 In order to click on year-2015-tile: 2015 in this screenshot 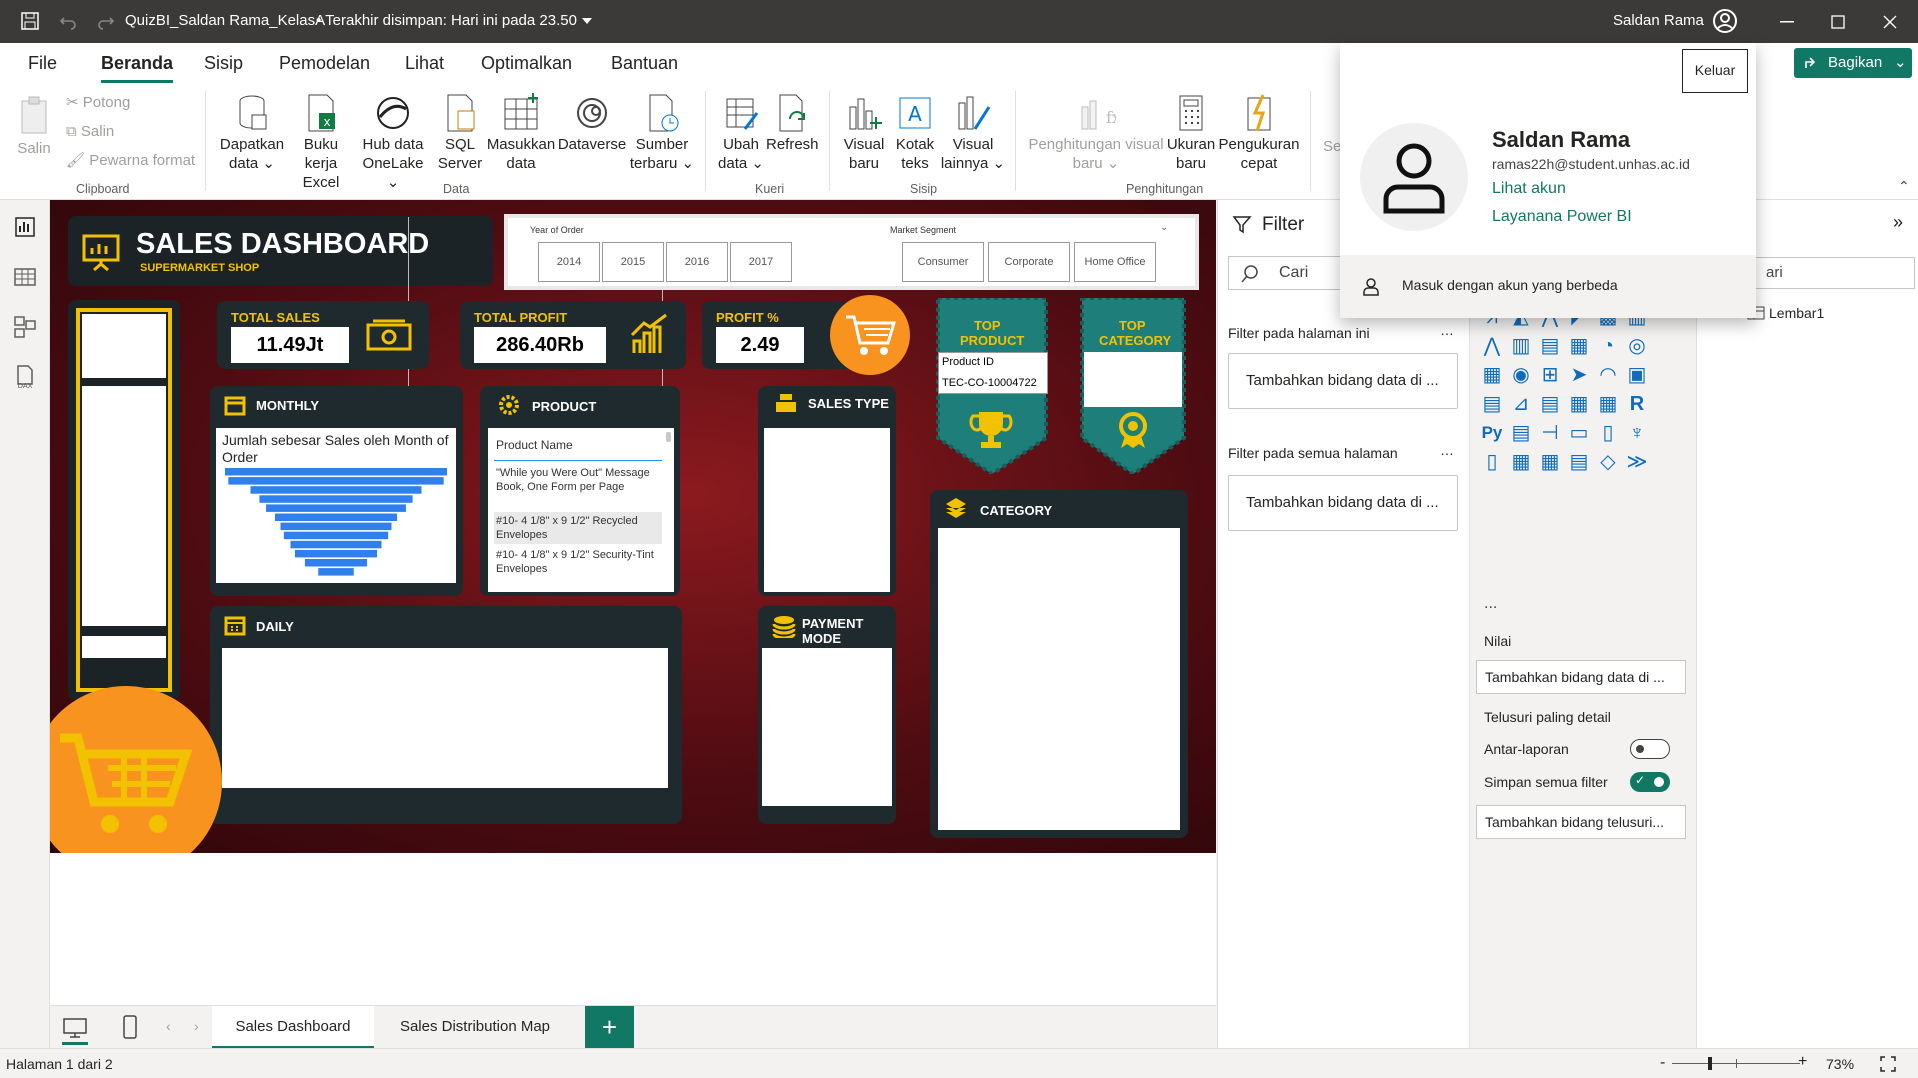, I will do `click(633, 262)`.